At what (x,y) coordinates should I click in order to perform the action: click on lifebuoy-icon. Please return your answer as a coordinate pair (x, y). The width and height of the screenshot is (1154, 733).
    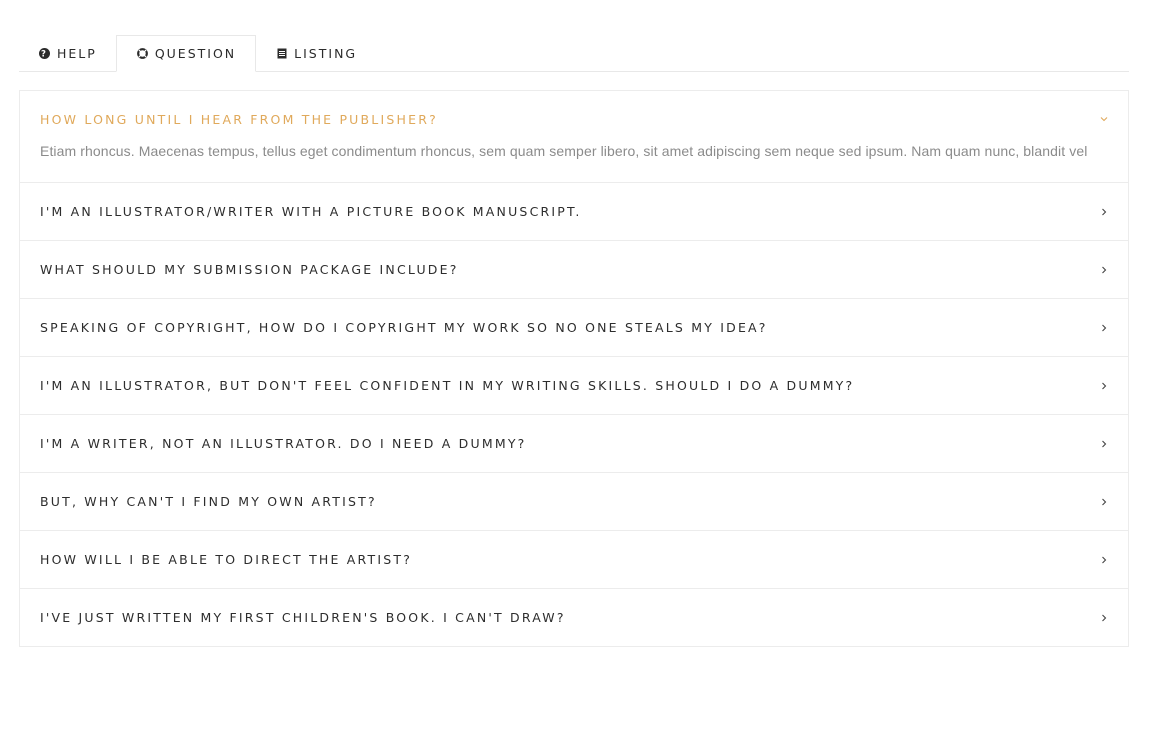
    Looking at the image, I should click on (142, 53).